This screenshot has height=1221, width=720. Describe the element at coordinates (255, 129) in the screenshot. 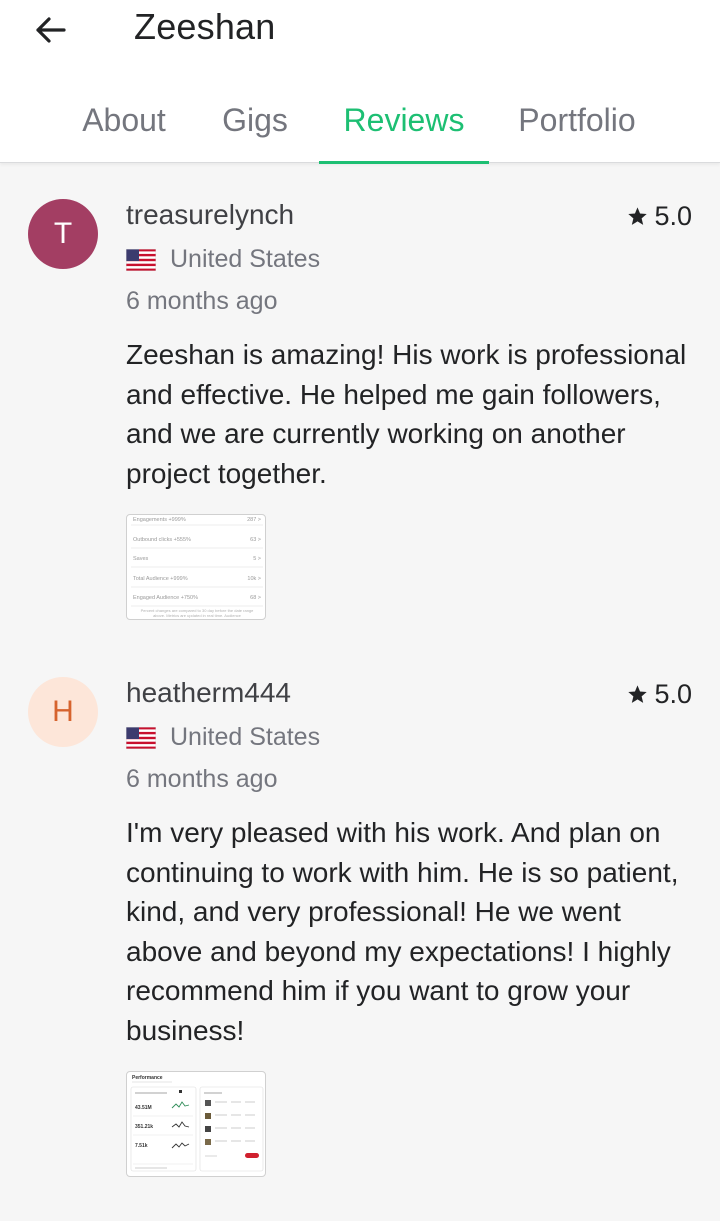

I see `tab-gigs: Gigs` at that location.